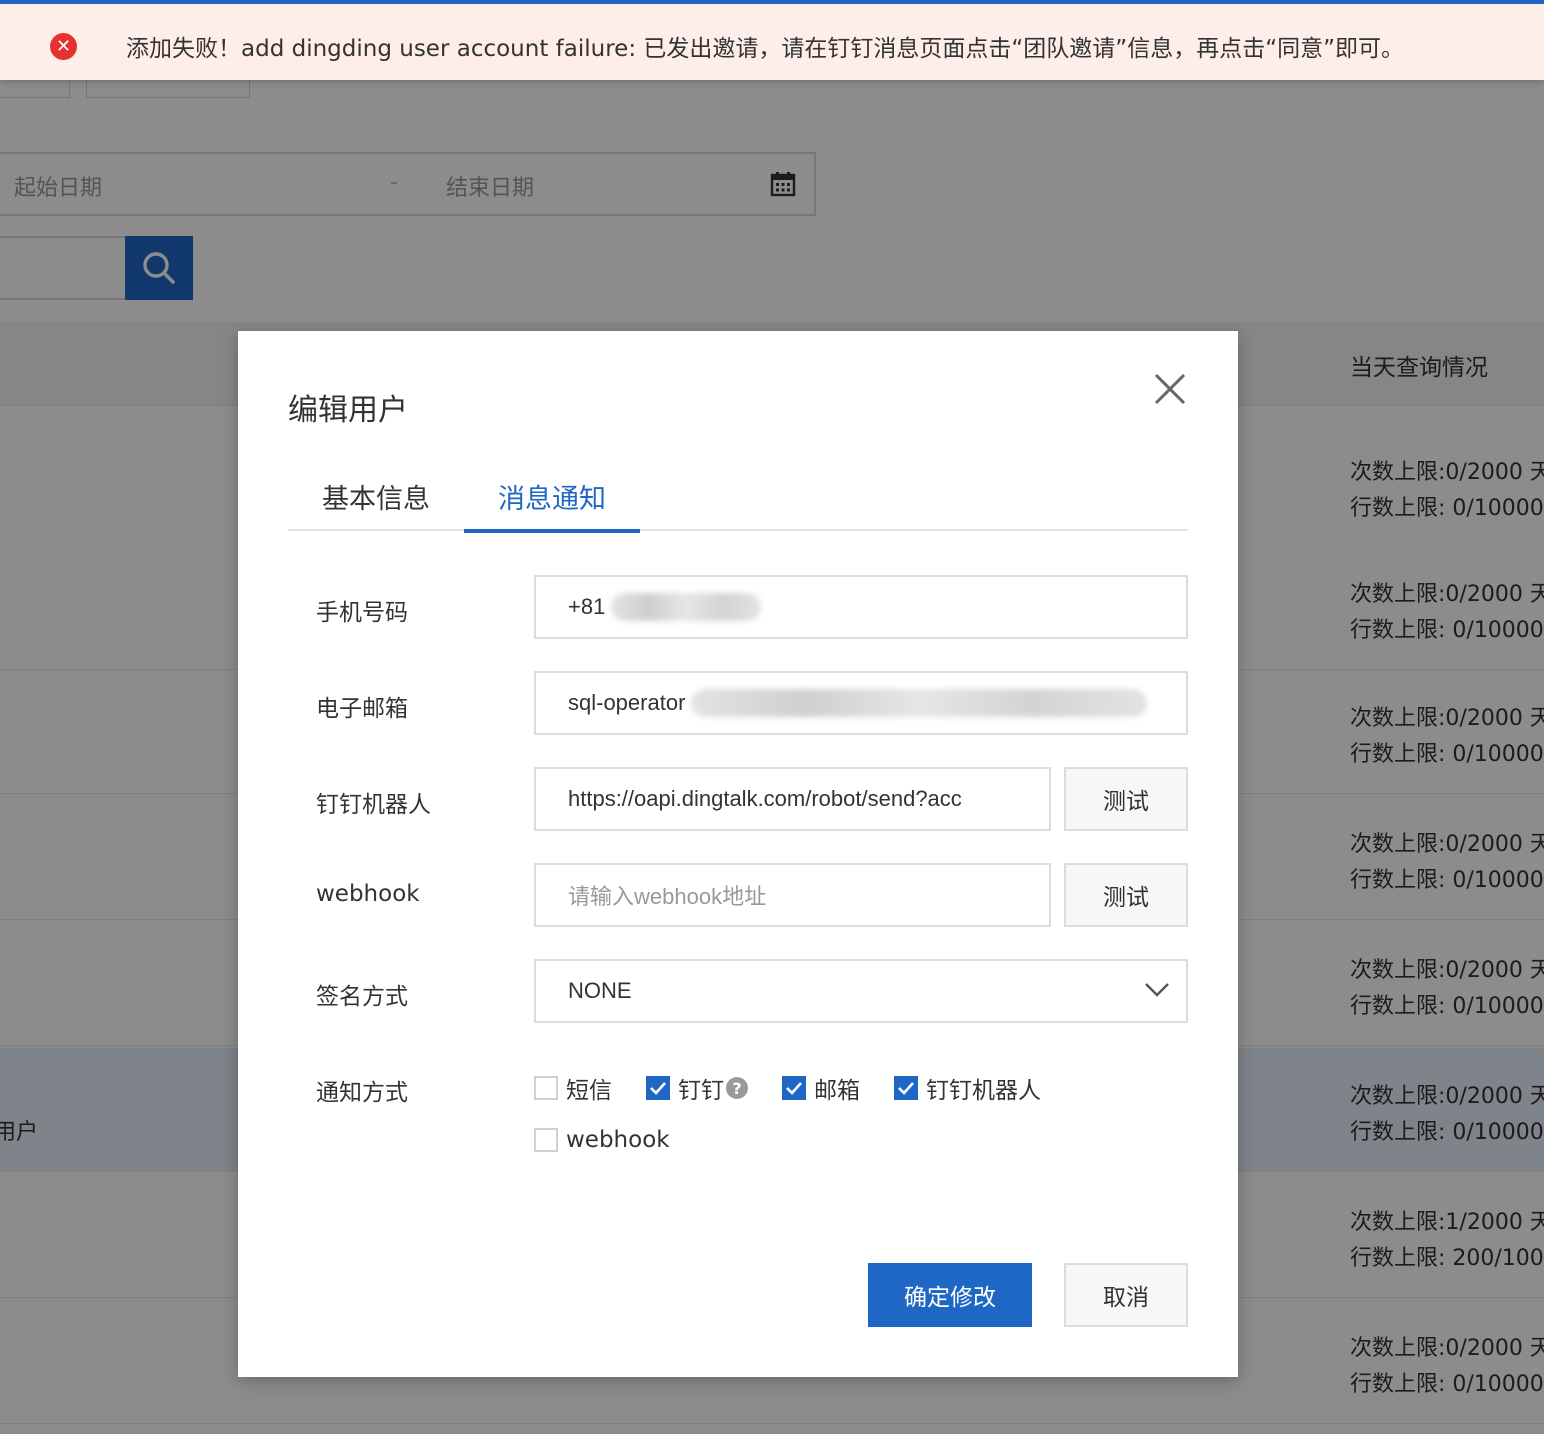 The height and width of the screenshot is (1434, 1544). Describe the element at coordinates (589, 1091) in the screenshot. I see `checkbox-label: 短信` at that location.